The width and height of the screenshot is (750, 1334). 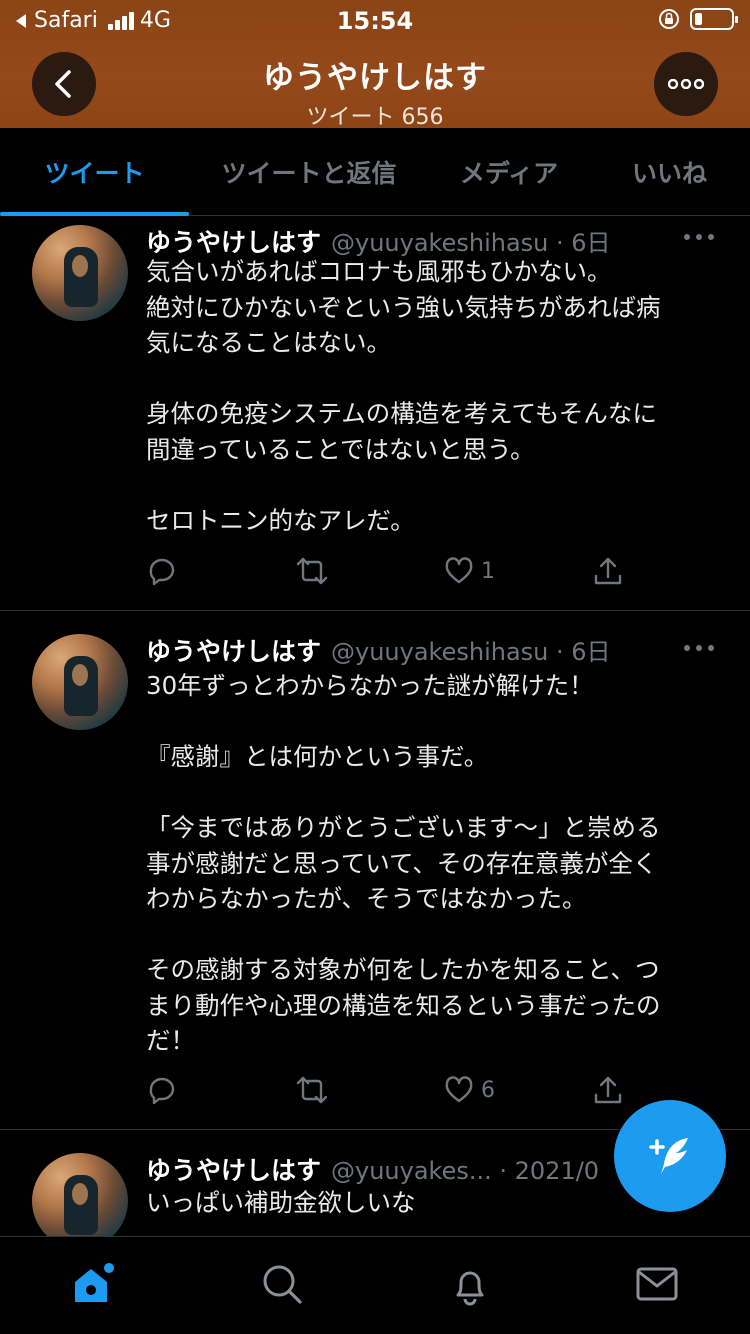 I want to click on active-tab-indicator, so click(x=94, y=214).